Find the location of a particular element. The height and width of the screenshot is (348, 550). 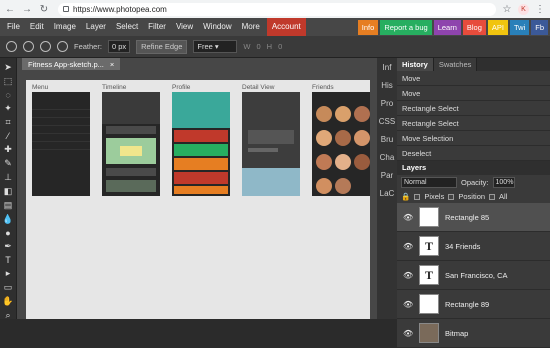

feather-label: Feather: is located at coordinates (88, 46).